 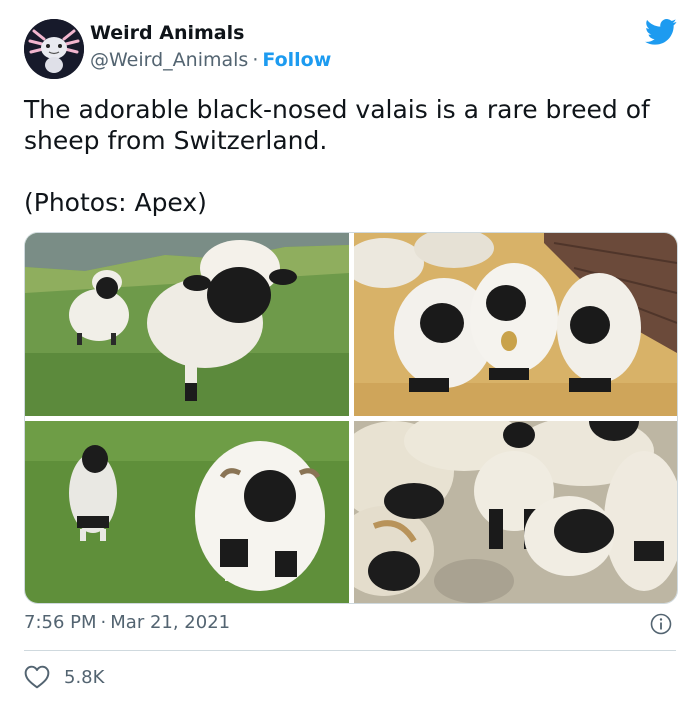 I want to click on like-action: 5.8K, so click(x=64, y=677).